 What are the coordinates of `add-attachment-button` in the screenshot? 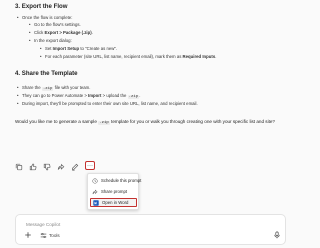 It's located at (28, 235).